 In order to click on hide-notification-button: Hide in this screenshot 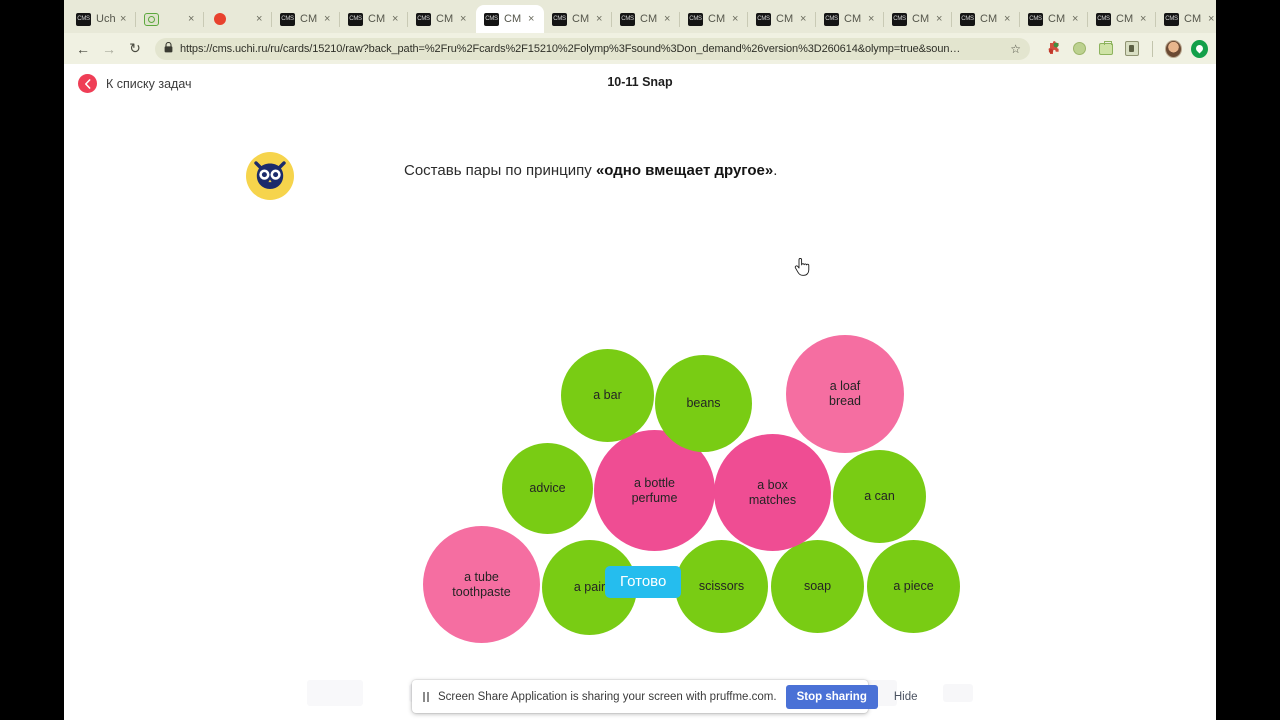, I will do `click(906, 697)`.